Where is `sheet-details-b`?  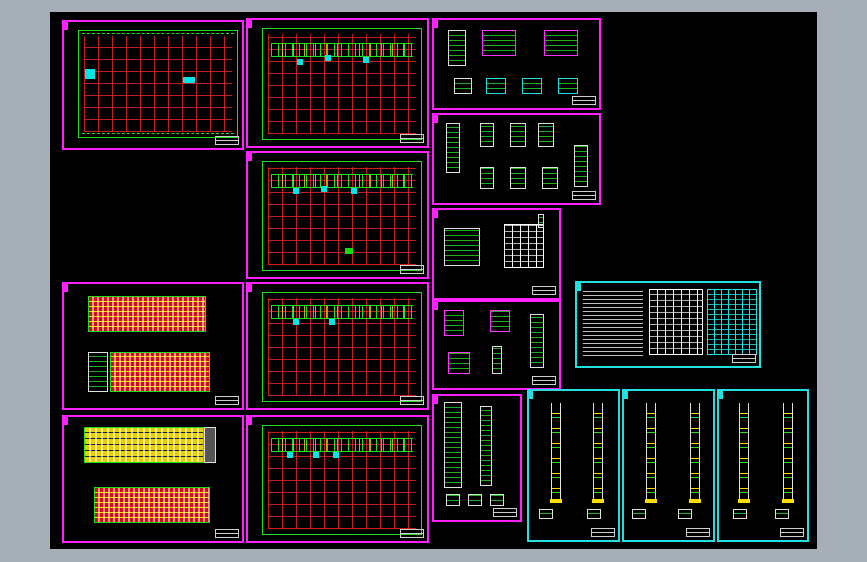 sheet-details-b is located at coordinates (516, 159).